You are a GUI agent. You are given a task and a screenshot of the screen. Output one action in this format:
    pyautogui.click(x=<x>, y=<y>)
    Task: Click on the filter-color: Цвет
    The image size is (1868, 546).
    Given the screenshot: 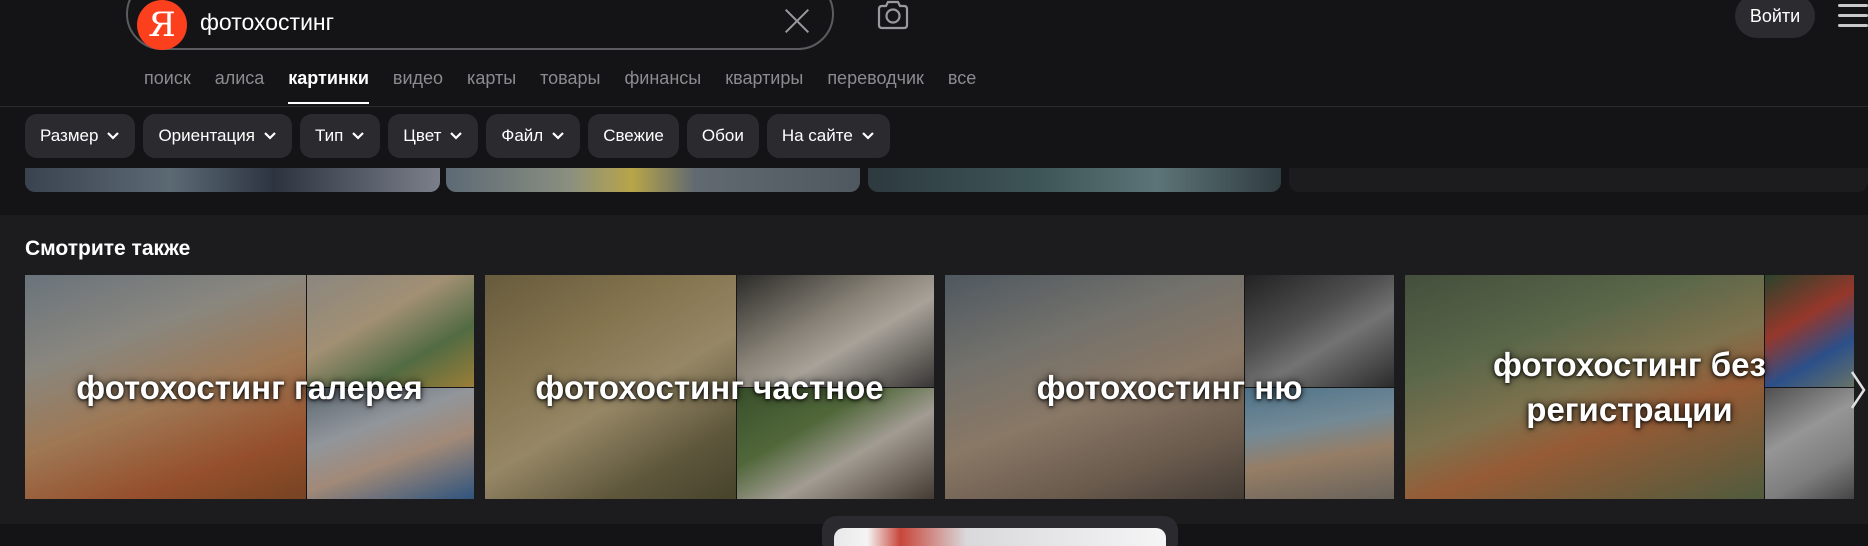 What is the action you would take?
    pyautogui.click(x=433, y=136)
    